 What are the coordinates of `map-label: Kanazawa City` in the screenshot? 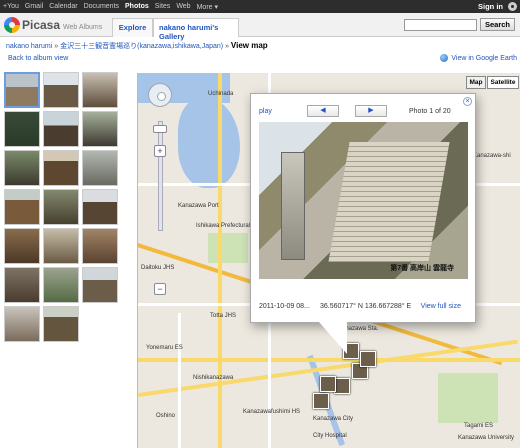 It's located at (333, 419).